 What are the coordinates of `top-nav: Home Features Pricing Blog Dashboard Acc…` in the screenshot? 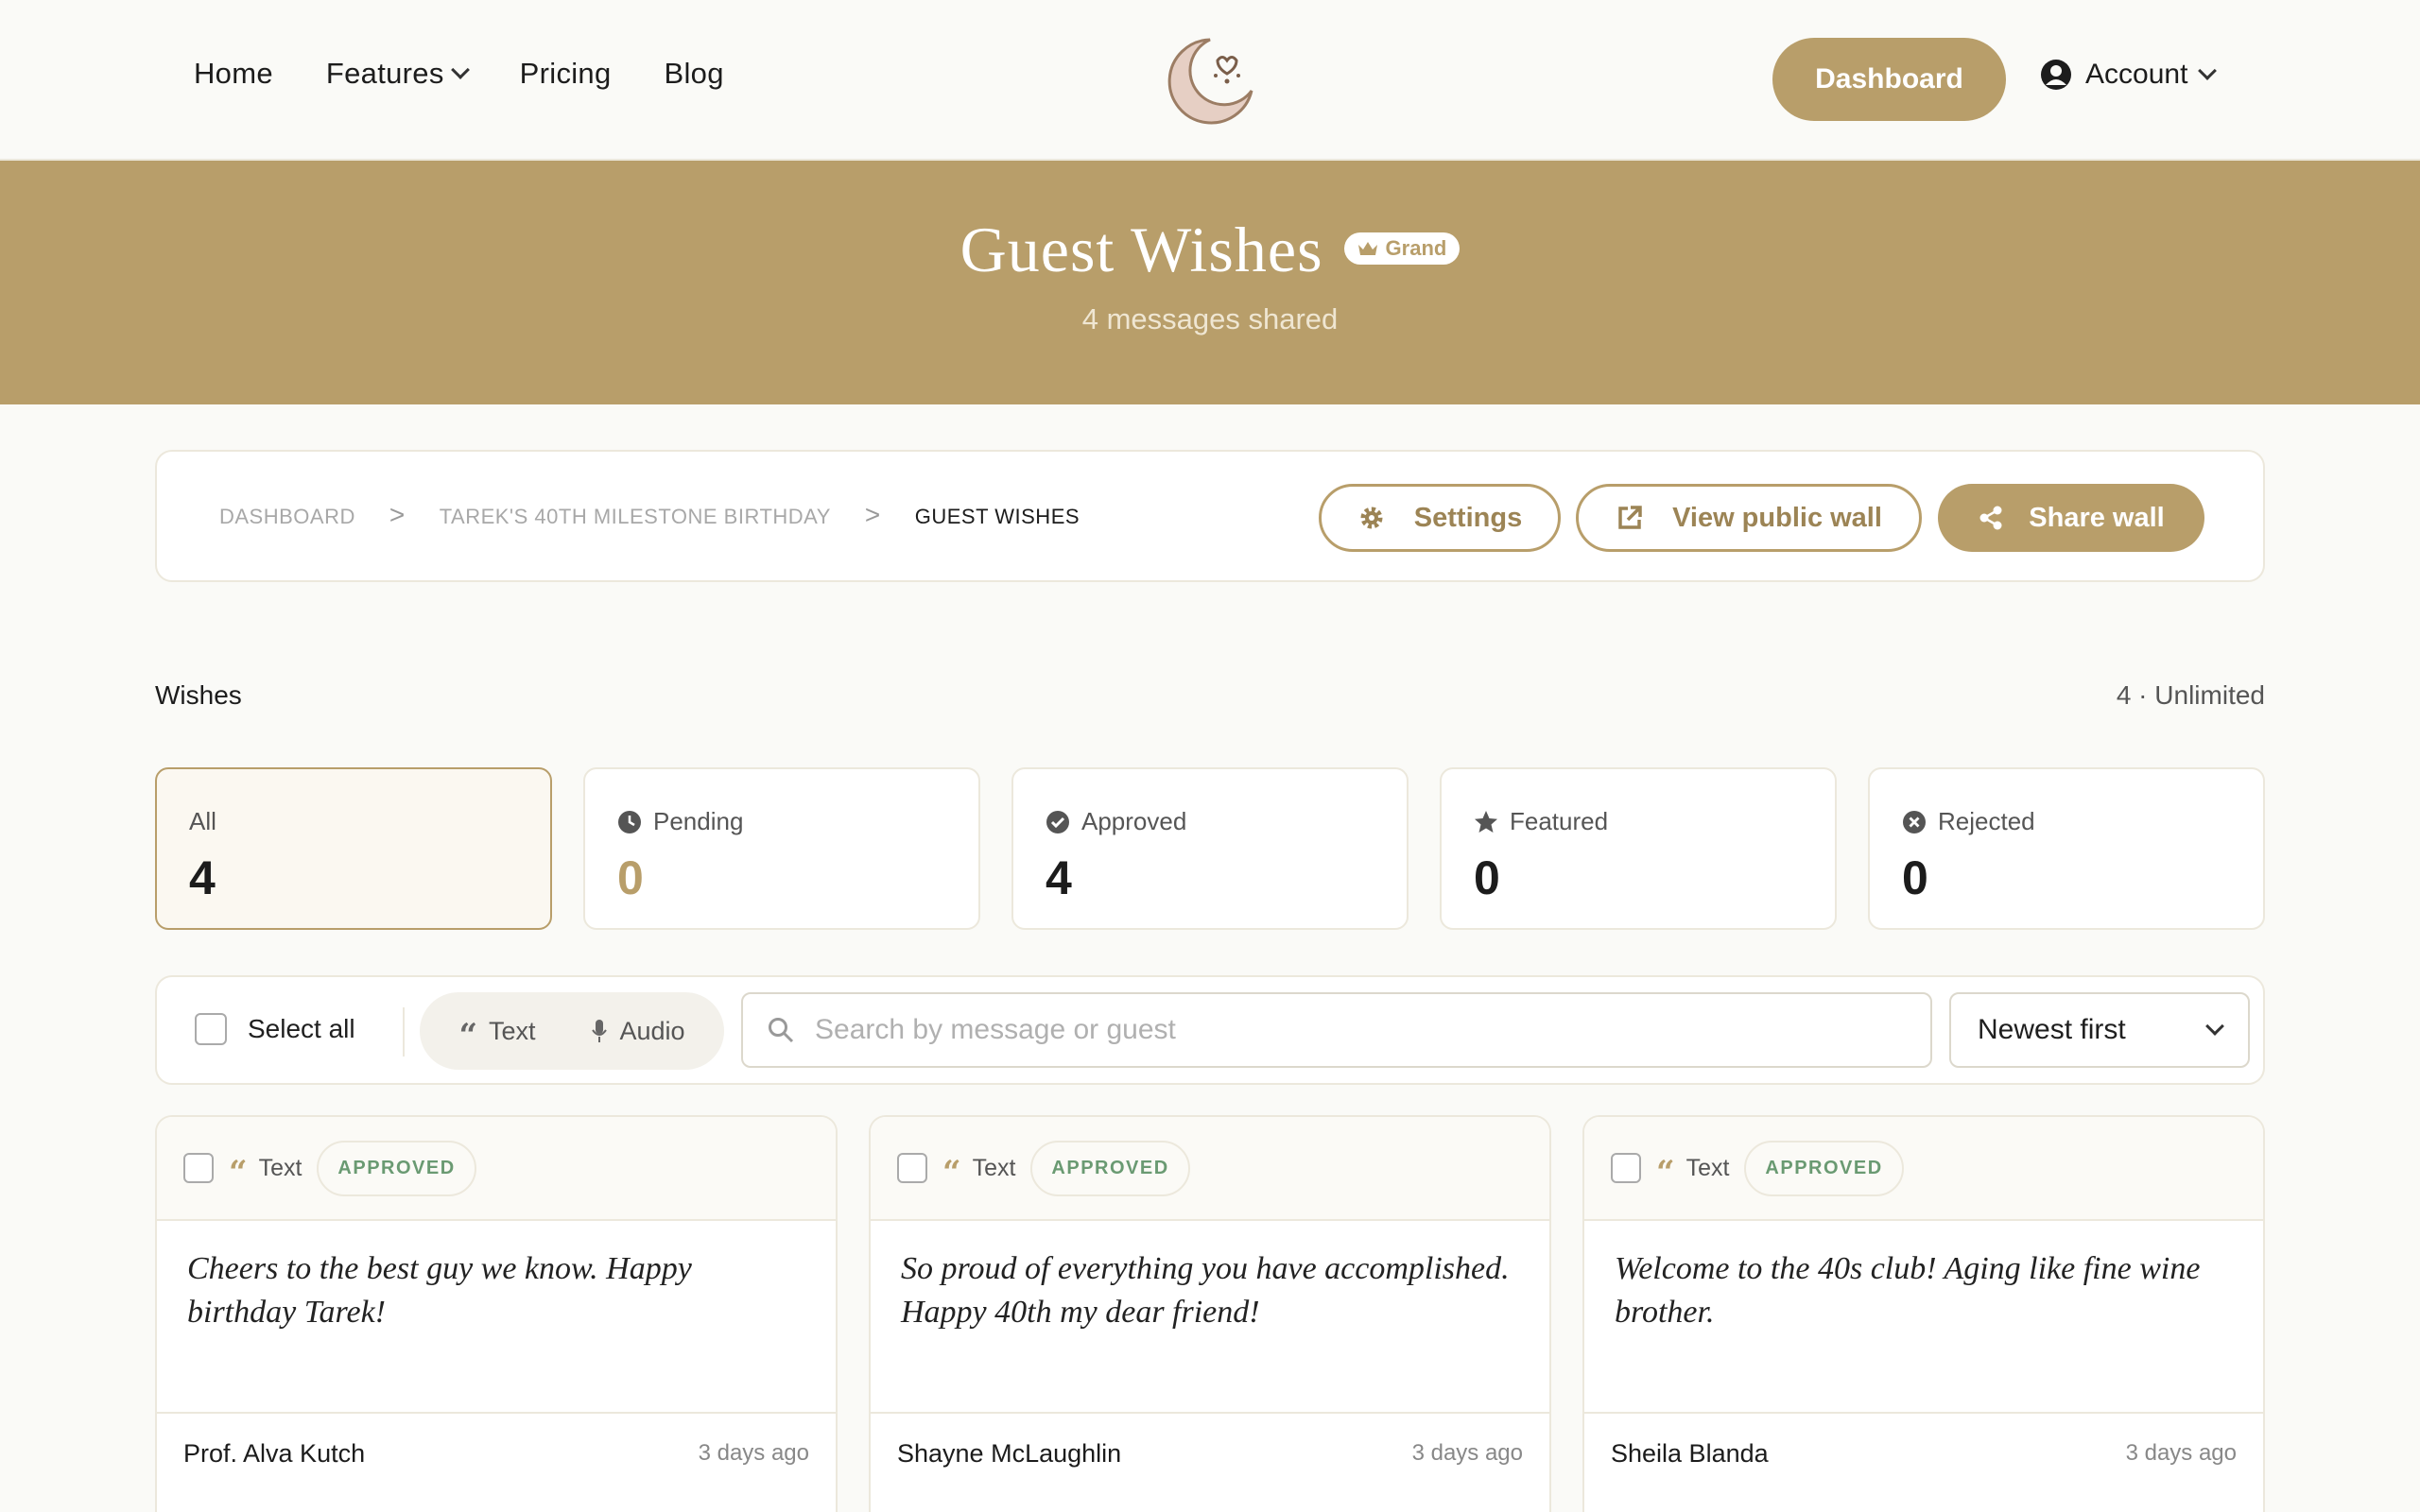 It's located at (1210, 80).